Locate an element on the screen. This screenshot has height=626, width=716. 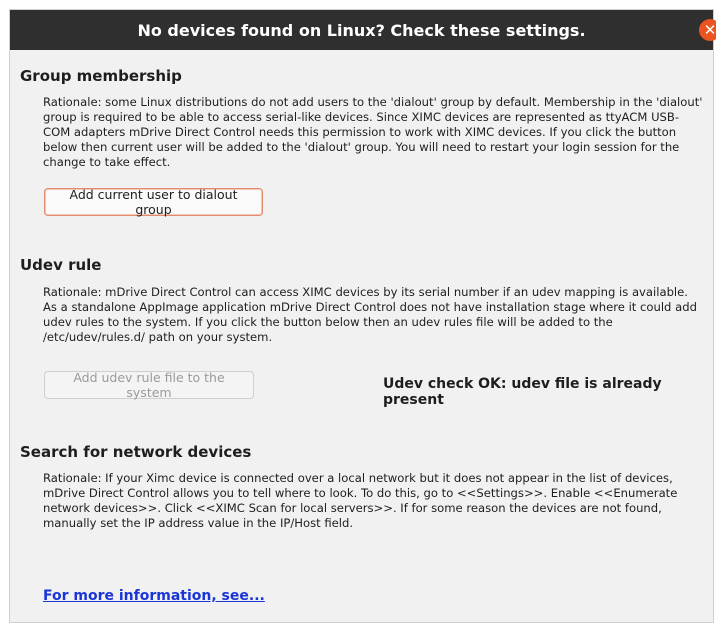
group-membership-heading: Group membership is located at coordinates (101, 76).